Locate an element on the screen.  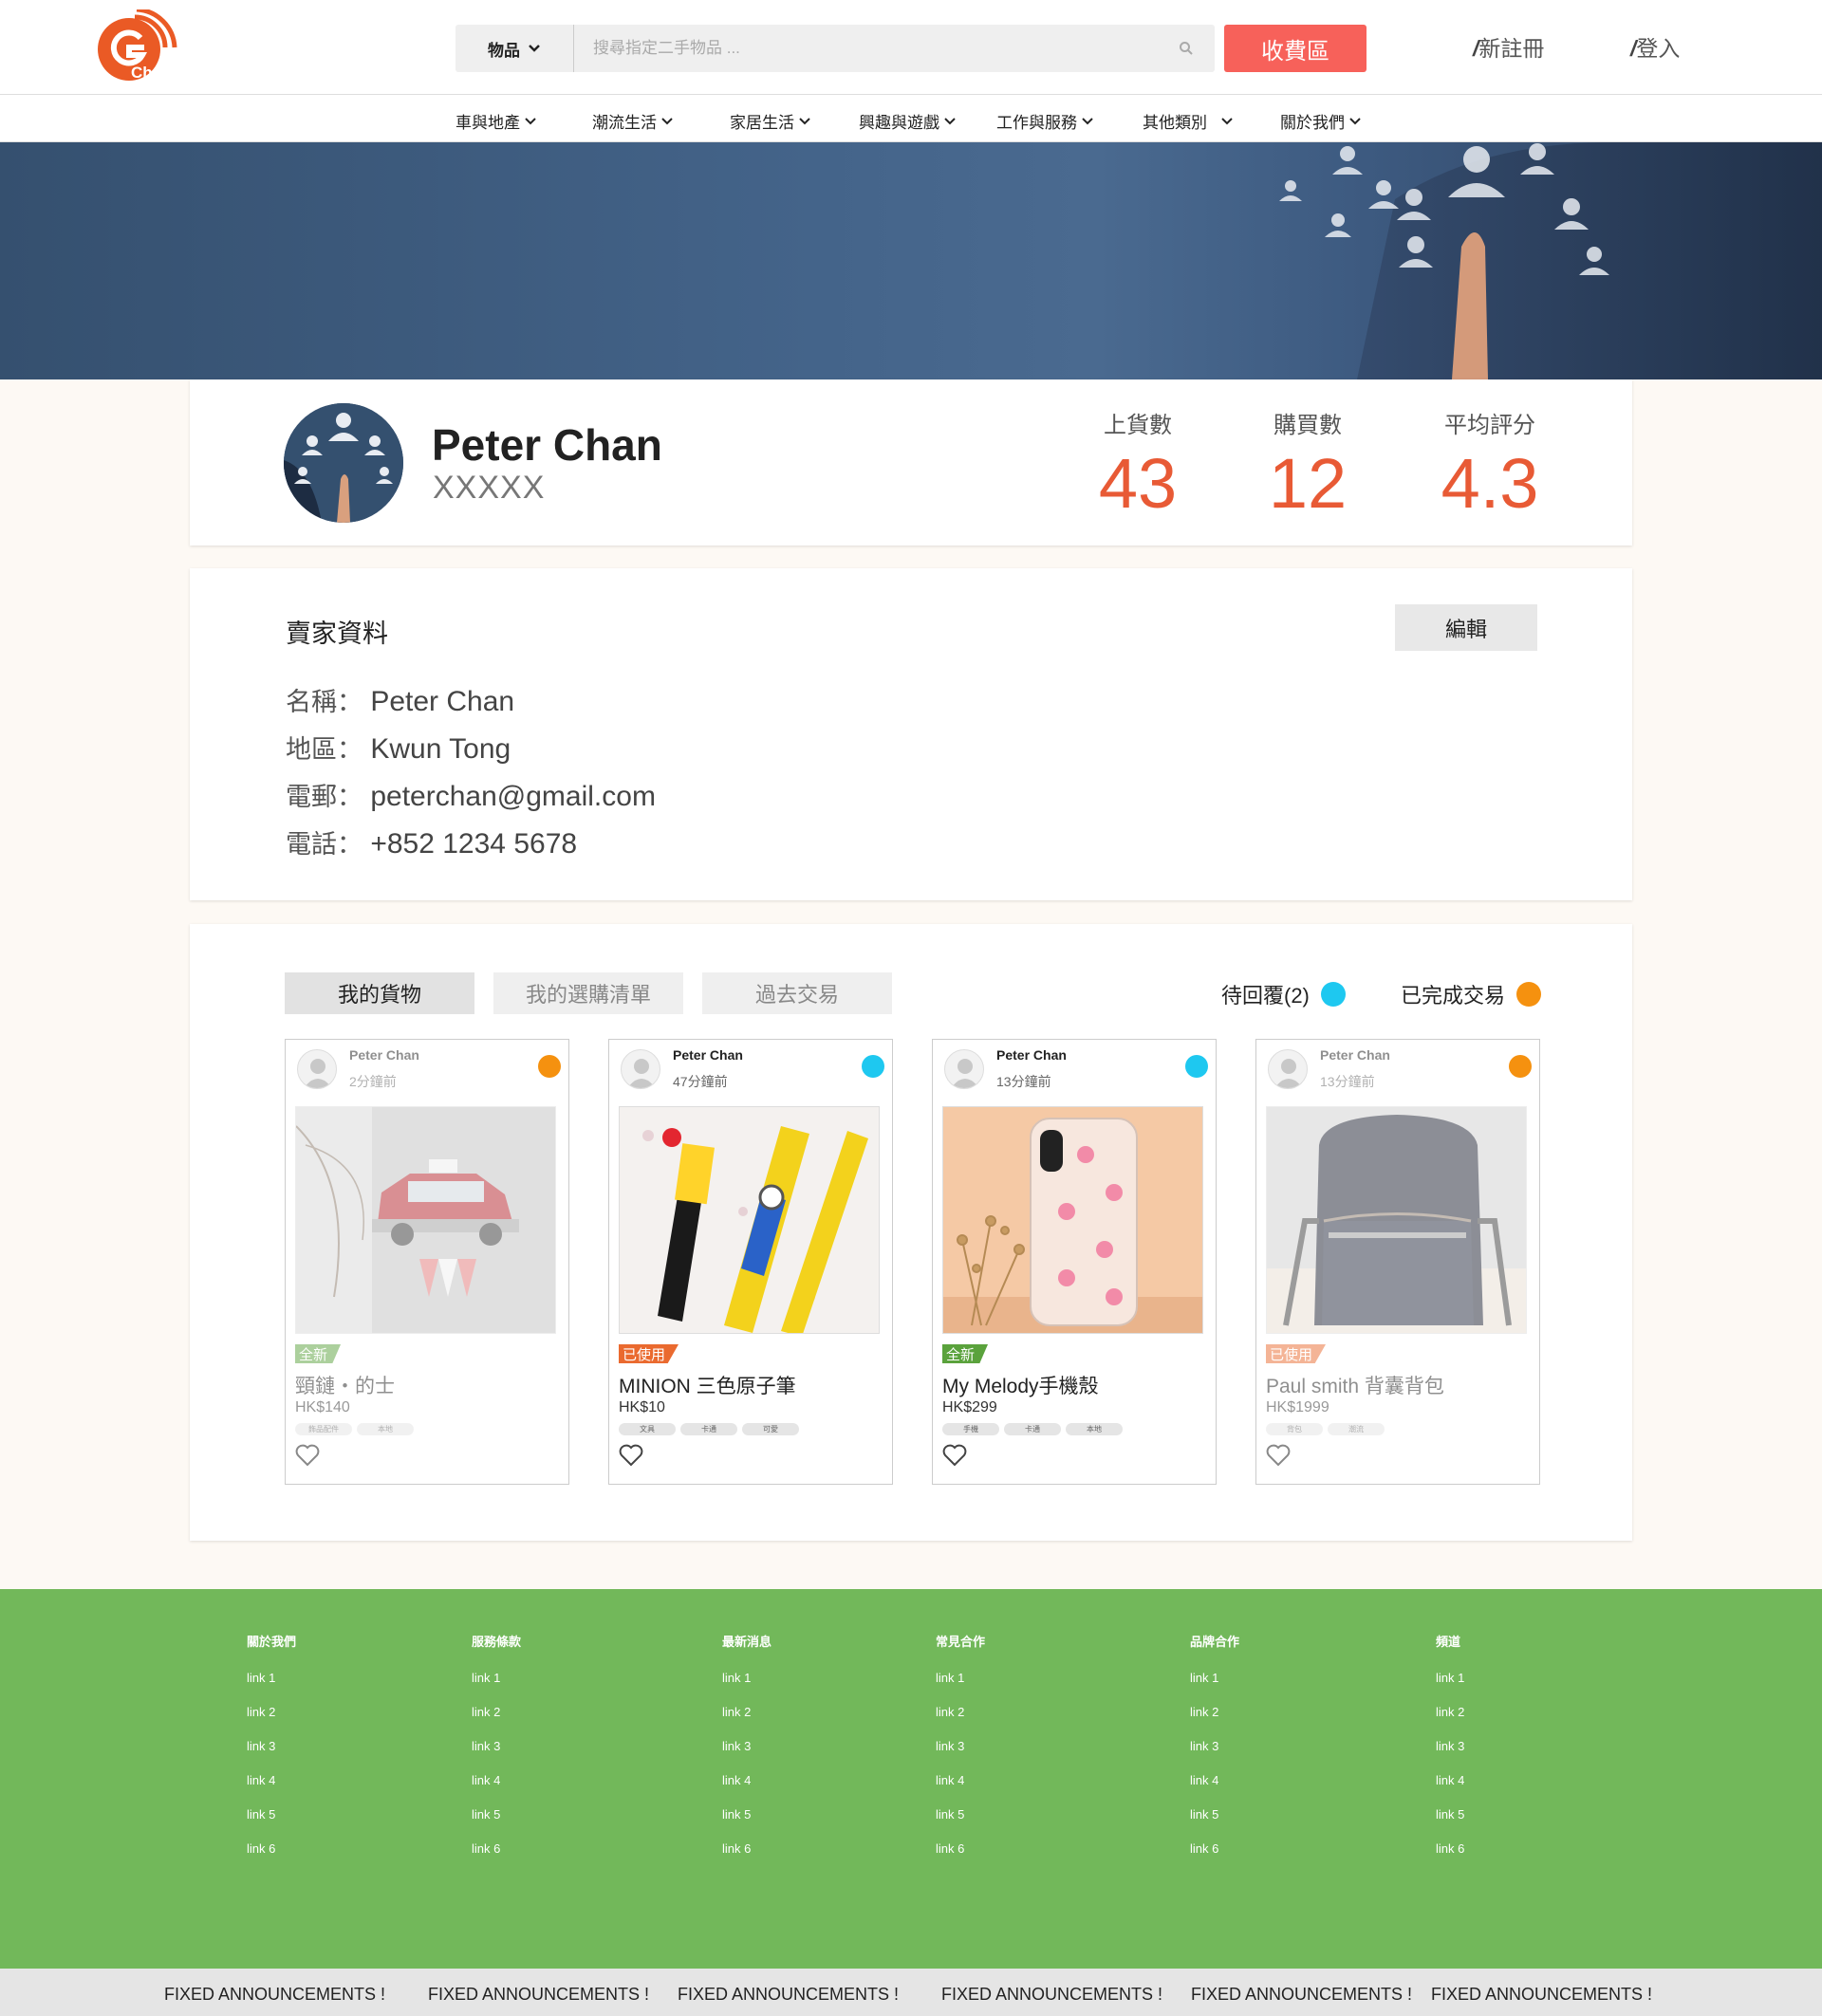
search-category-dropdown: 物品 is located at coordinates (515, 48).